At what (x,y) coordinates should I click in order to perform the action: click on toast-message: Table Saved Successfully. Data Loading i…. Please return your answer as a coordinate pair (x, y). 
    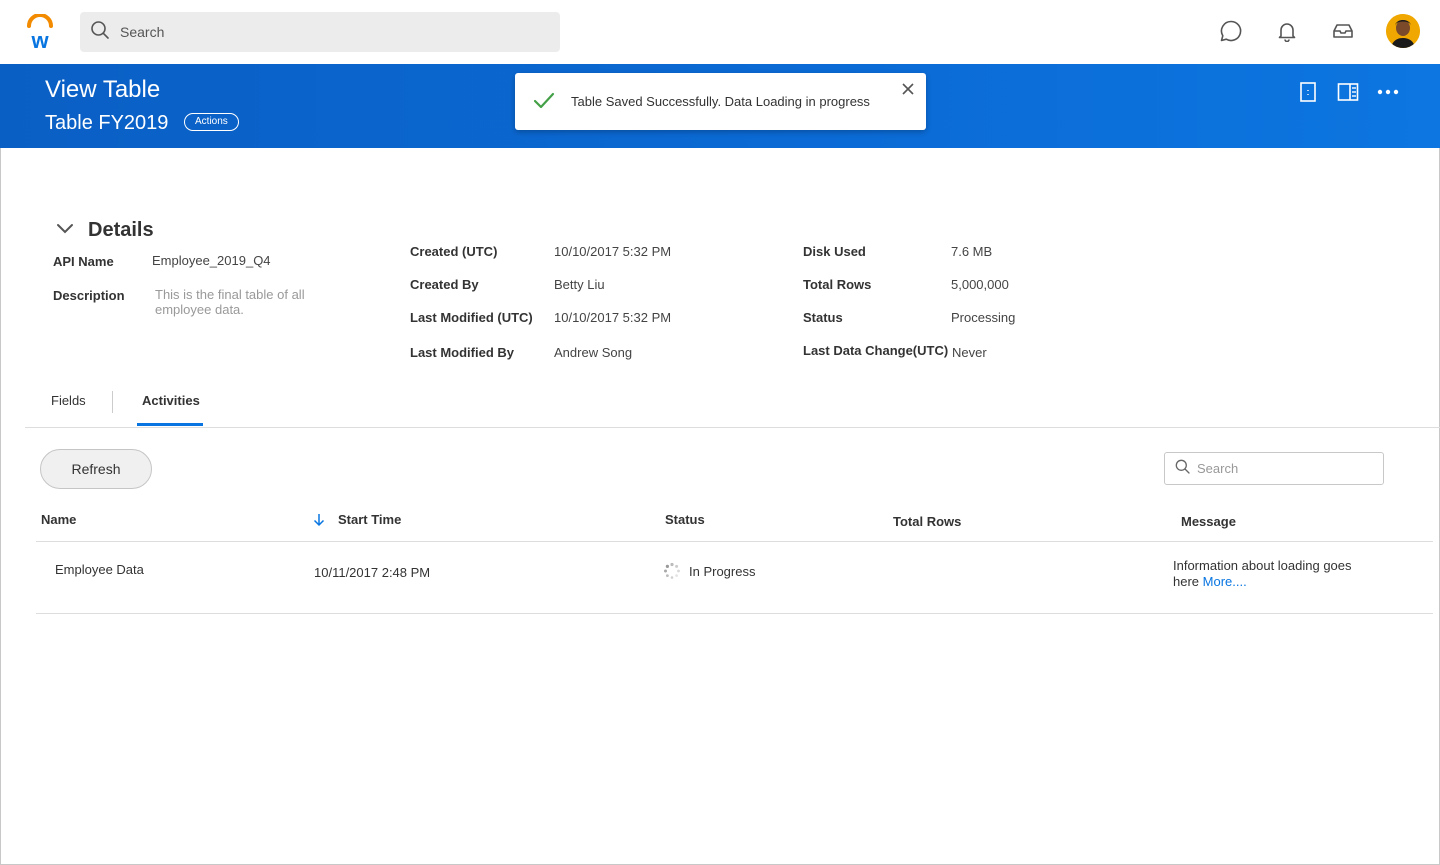
    Looking at the image, I should click on (720, 101).